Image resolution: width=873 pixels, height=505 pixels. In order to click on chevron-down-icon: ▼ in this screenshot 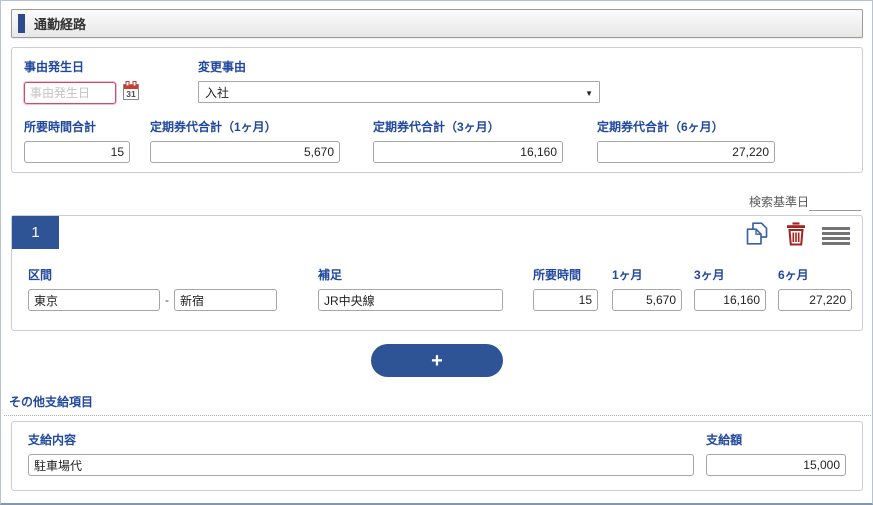, I will do `click(589, 93)`.